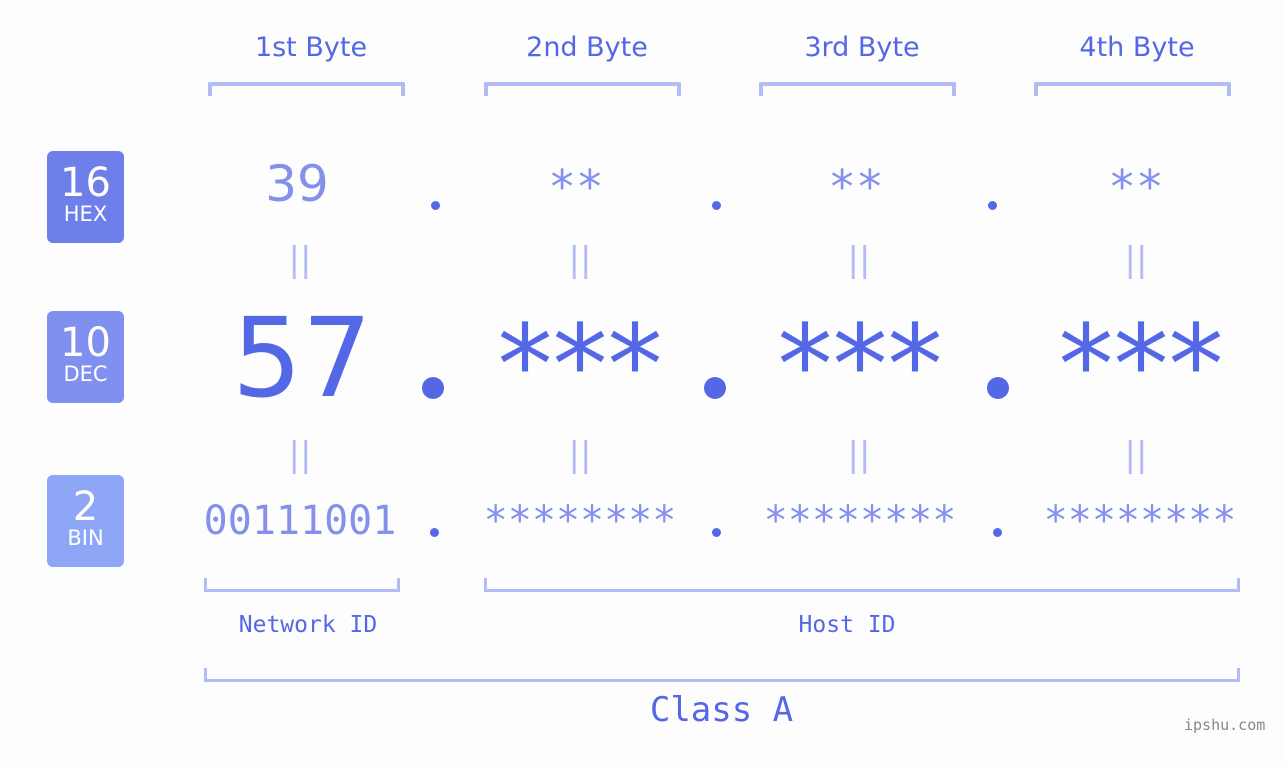  I want to click on hex-badge-label: HEX, so click(85, 214).